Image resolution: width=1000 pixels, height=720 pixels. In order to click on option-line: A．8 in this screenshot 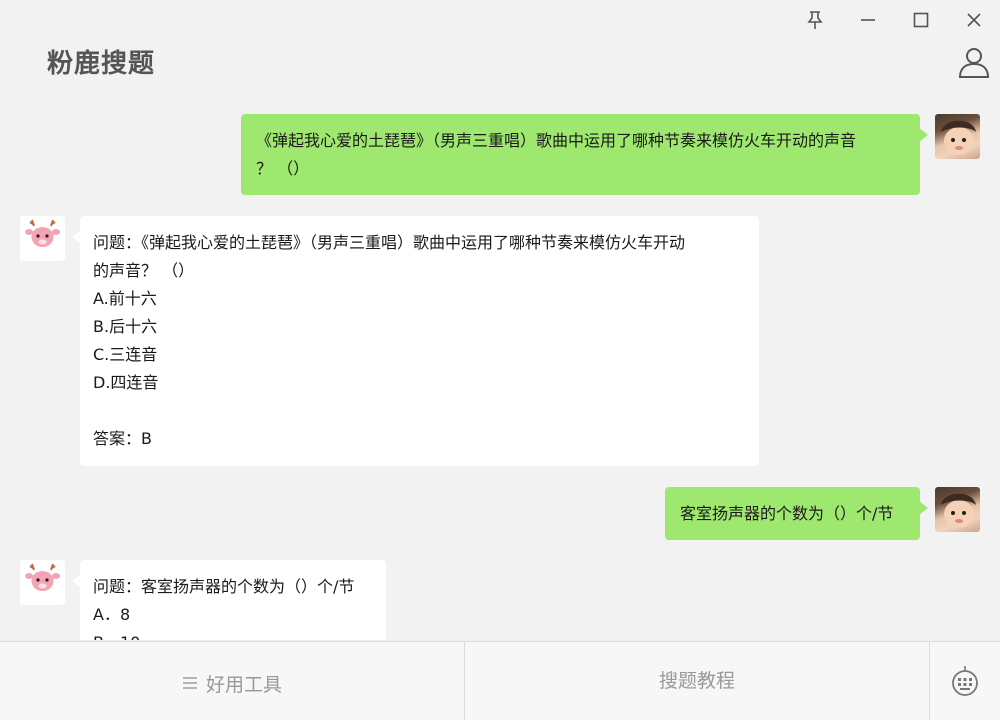, I will do `click(112, 614)`.